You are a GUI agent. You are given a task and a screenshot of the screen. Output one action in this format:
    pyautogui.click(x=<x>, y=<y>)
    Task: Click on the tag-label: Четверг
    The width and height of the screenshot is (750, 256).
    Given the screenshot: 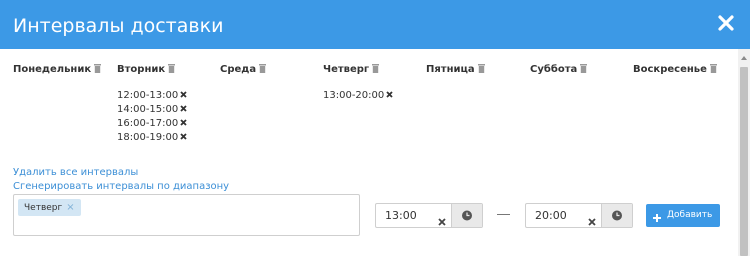 What is the action you would take?
    pyautogui.click(x=43, y=208)
    